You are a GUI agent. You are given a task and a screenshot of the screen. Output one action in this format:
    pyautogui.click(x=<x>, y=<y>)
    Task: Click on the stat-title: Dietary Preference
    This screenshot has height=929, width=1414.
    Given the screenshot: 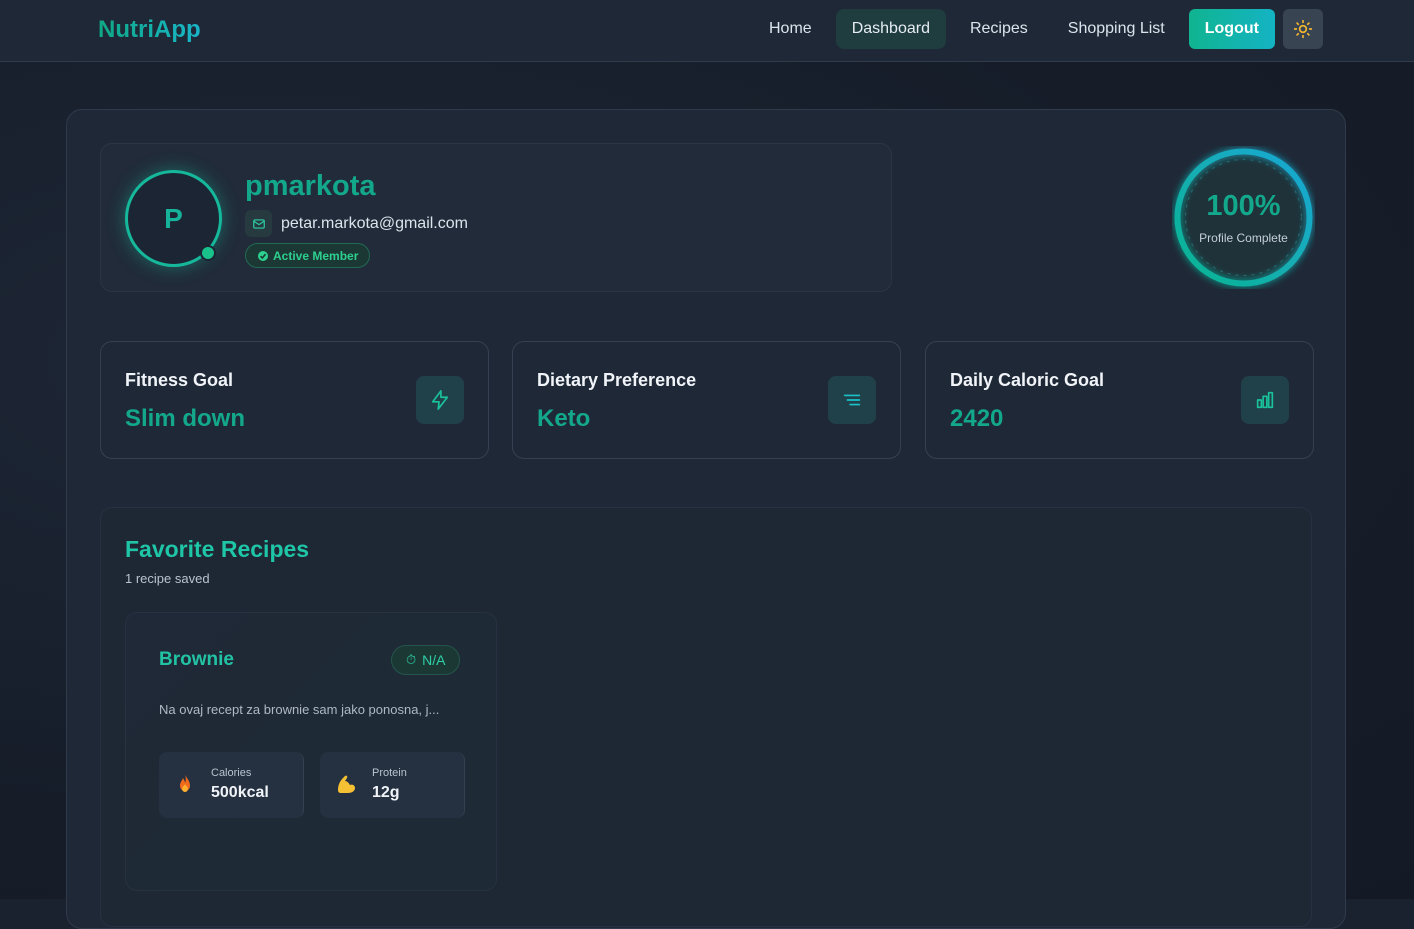 What is the action you would take?
    pyautogui.click(x=617, y=380)
    